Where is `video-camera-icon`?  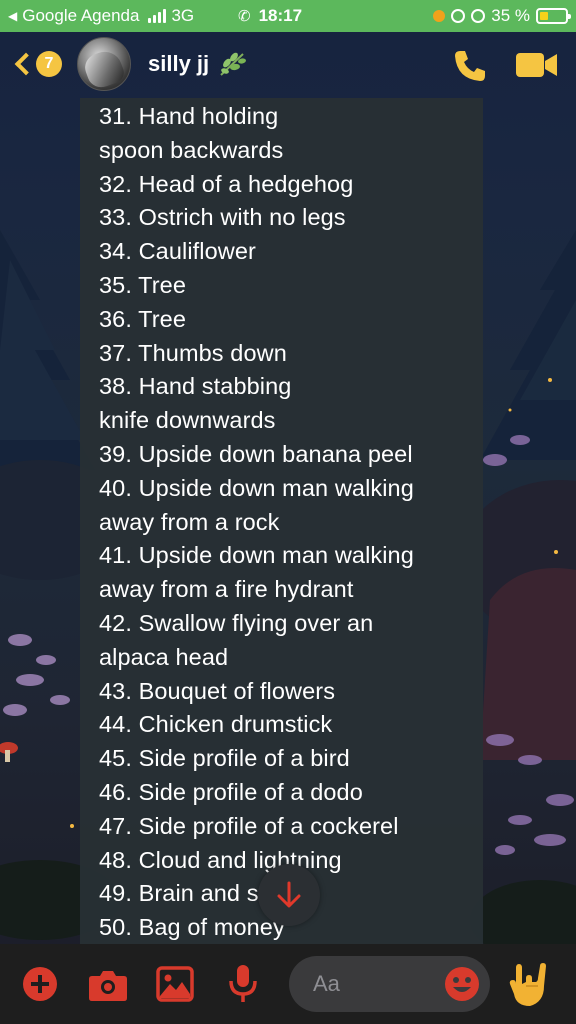 video-camera-icon is located at coordinates (537, 65).